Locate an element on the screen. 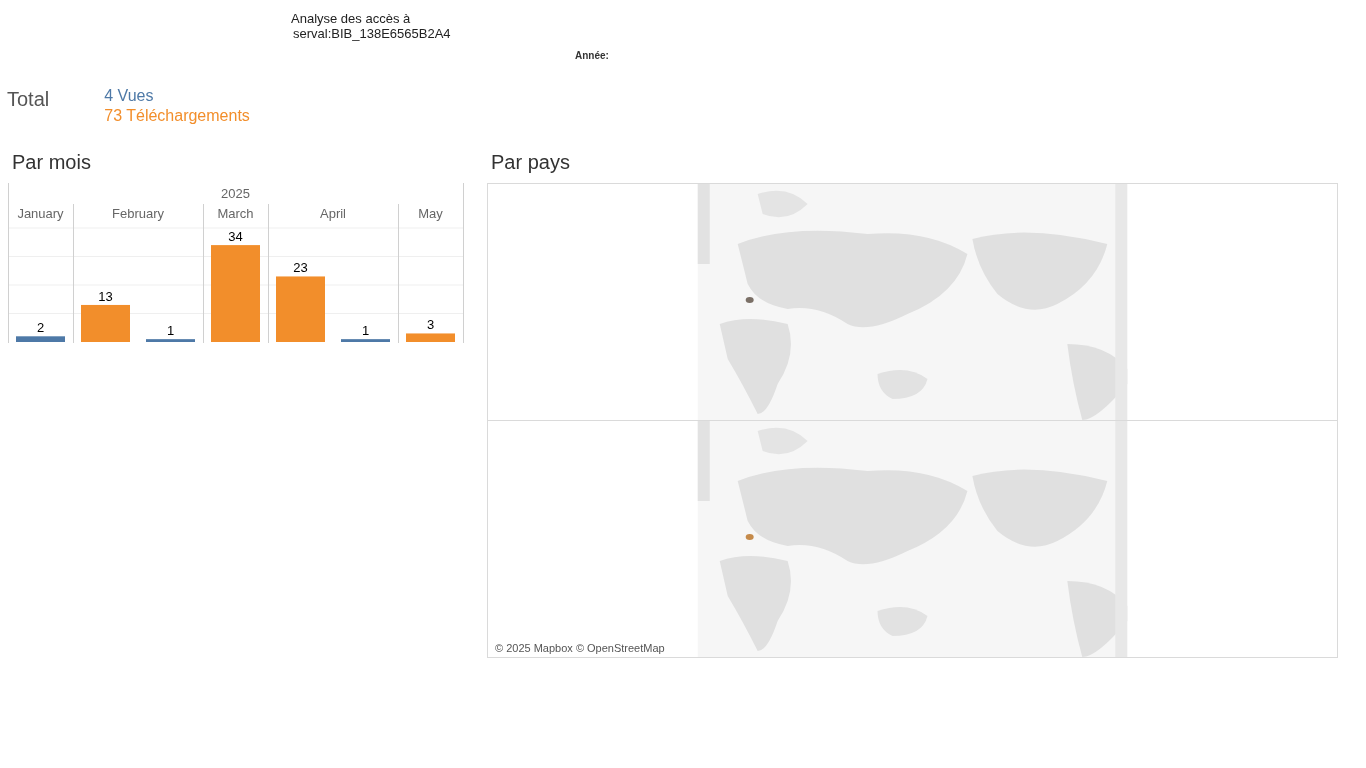 The height and width of the screenshot is (768, 1366). section-heading: Par mois is located at coordinates (51, 163).